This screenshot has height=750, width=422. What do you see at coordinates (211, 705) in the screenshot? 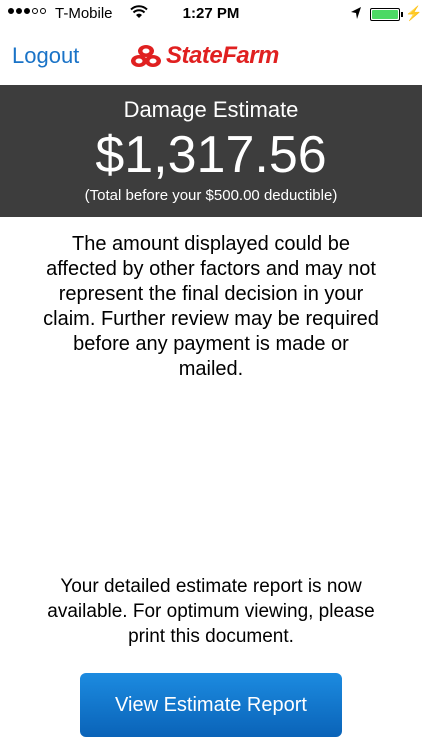
I see `view-estimate-report-button: View Estimate Report` at bounding box center [211, 705].